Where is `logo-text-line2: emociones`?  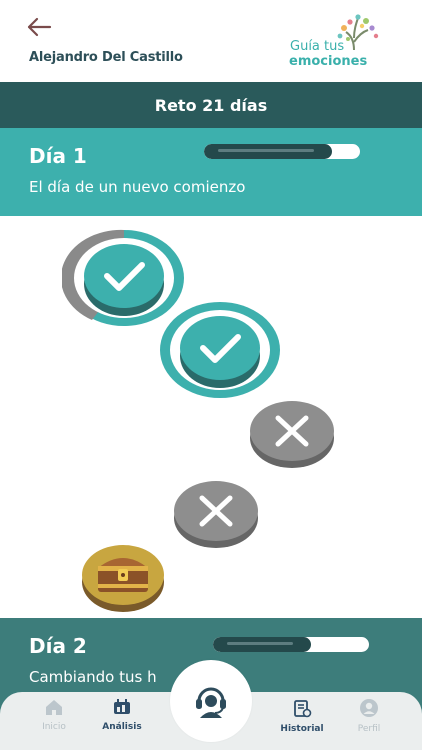
logo-text-line2: emociones is located at coordinates (328, 61).